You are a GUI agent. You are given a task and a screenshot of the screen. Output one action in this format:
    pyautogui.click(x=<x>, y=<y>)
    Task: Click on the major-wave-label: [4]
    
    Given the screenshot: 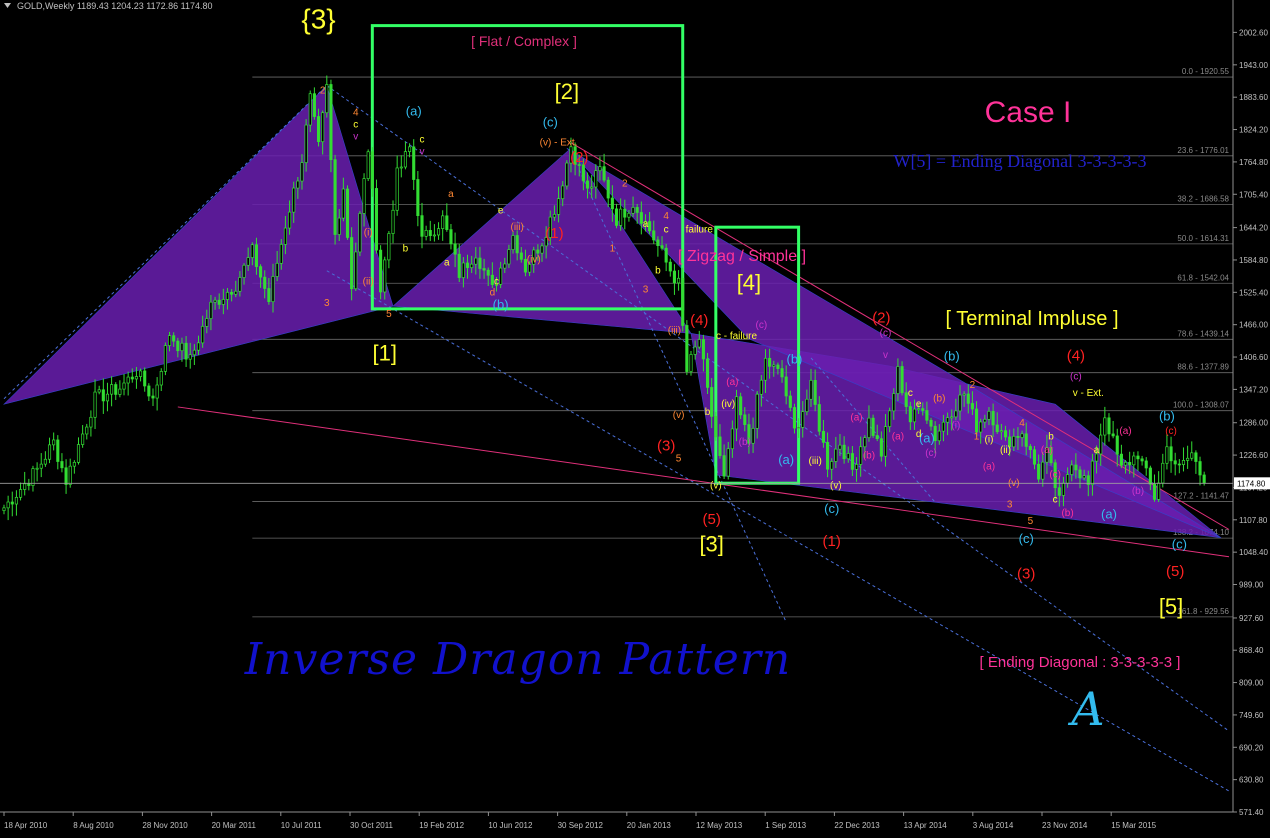 What is the action you would take?
    pyautogui.click(x=749, y=282)
    